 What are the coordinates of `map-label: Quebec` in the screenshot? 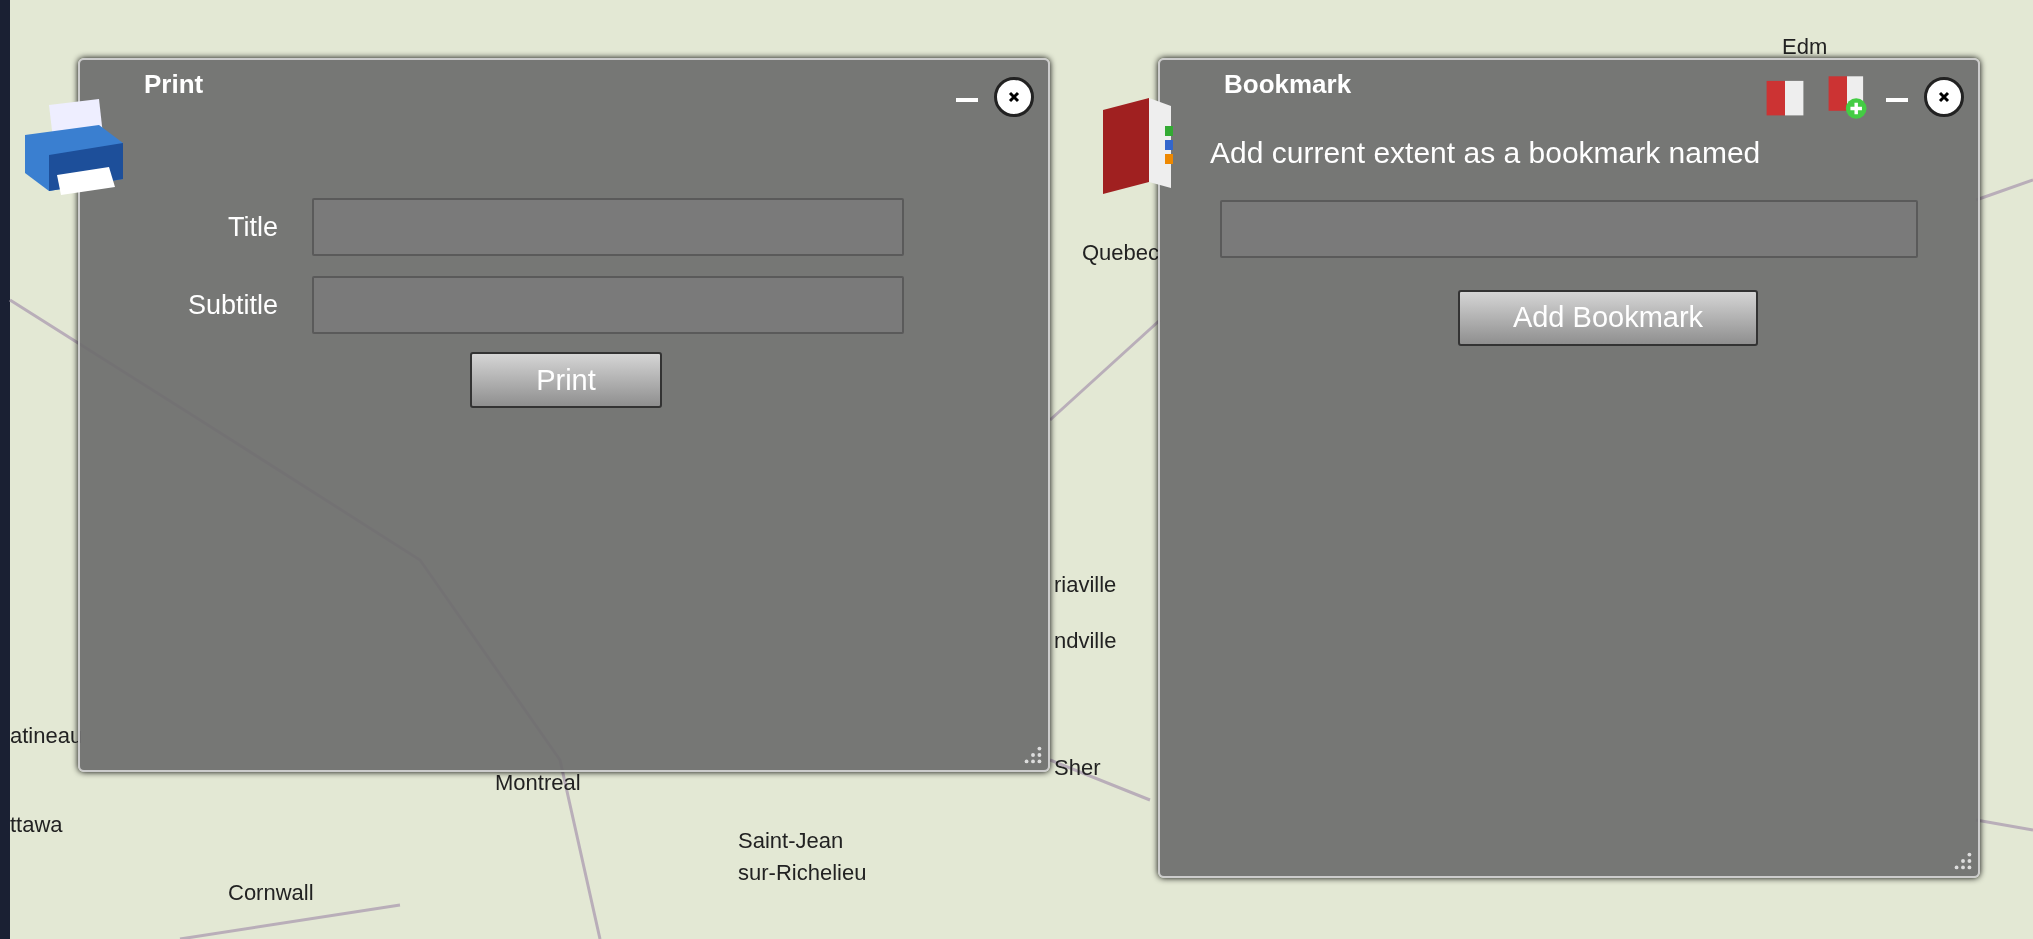 It's located at (1121, 253).